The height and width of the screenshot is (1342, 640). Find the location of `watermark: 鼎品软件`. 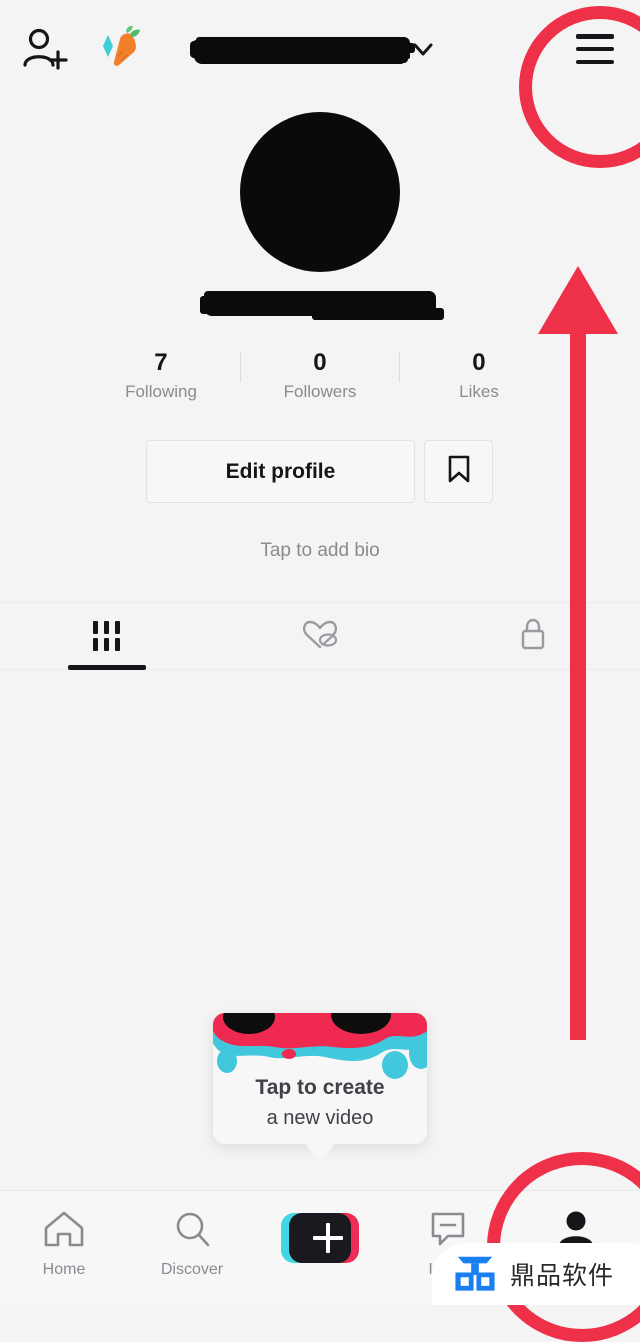

watermark: 鼎品软件 is located at coordinates (536, 1274).